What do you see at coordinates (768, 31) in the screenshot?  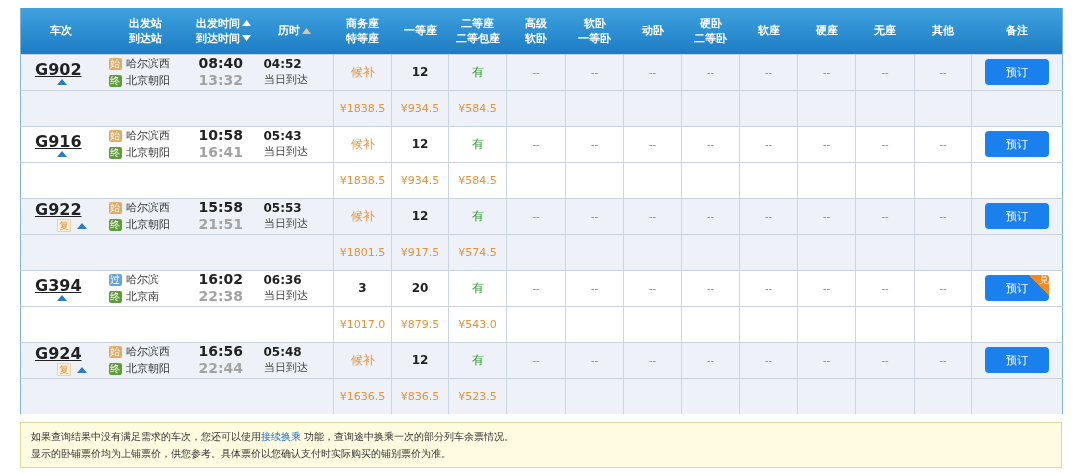 I see `column-header: 软座` at bounding box center [768, 31].